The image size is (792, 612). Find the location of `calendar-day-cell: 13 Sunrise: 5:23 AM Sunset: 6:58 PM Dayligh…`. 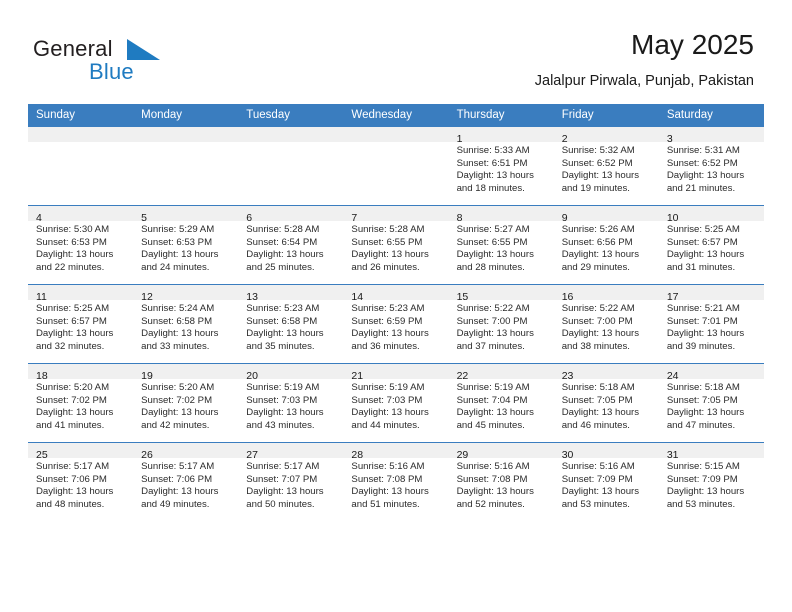

calendar-day-cell: 13 Sunrise: 5:23 AM Sunset: 6:58 PM Dayligh… is located at coordinates (291, 324).